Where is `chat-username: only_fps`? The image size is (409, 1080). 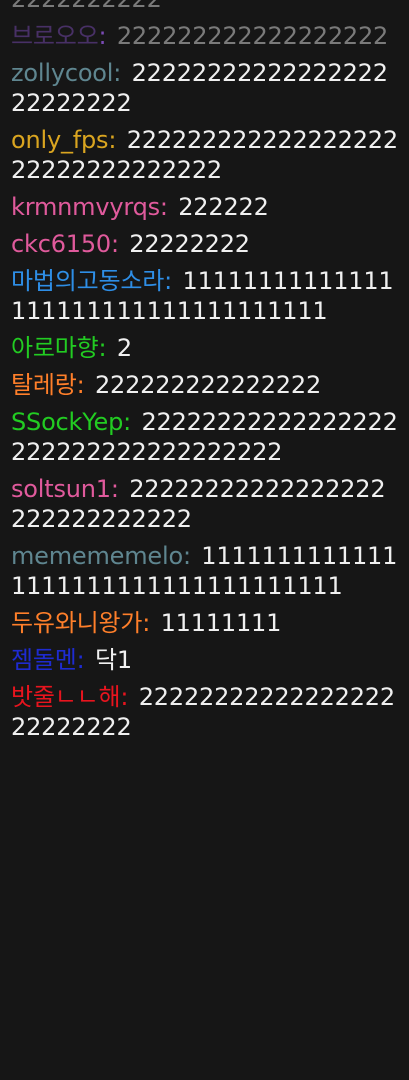
chat-username: only_fps is located at coordinates (60, 140).